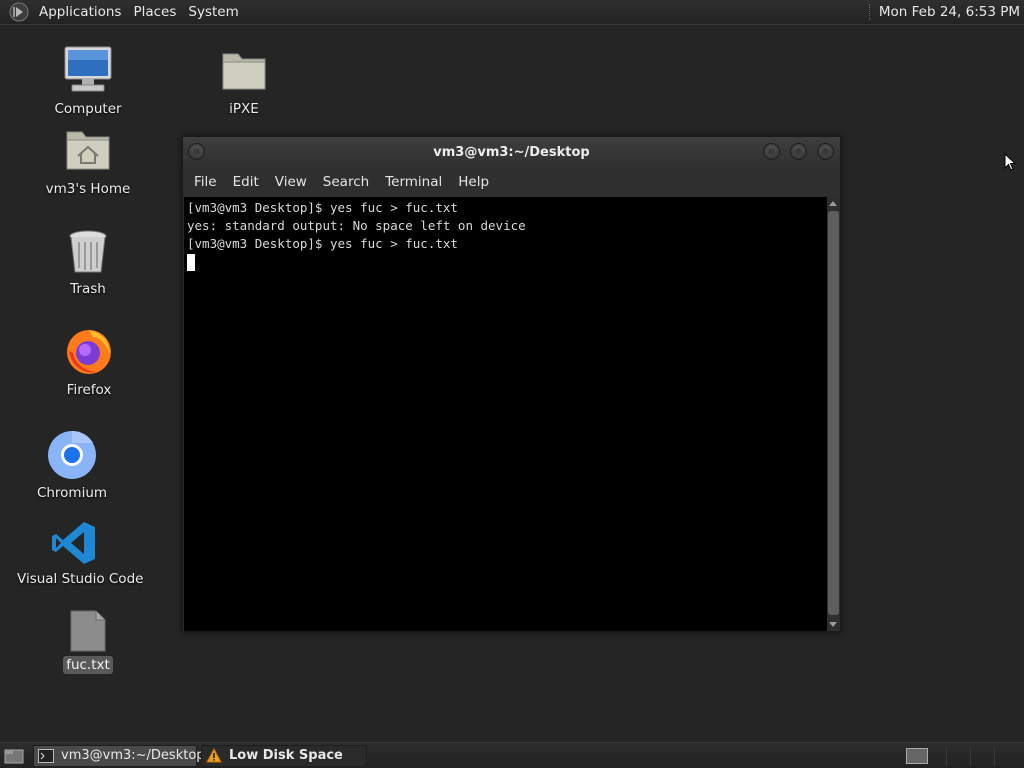 The image size is (1024, 768). Describe the element at coordinates (88, 289) in the screenshot. I see `desktop-icon-label: Trash` at that location.